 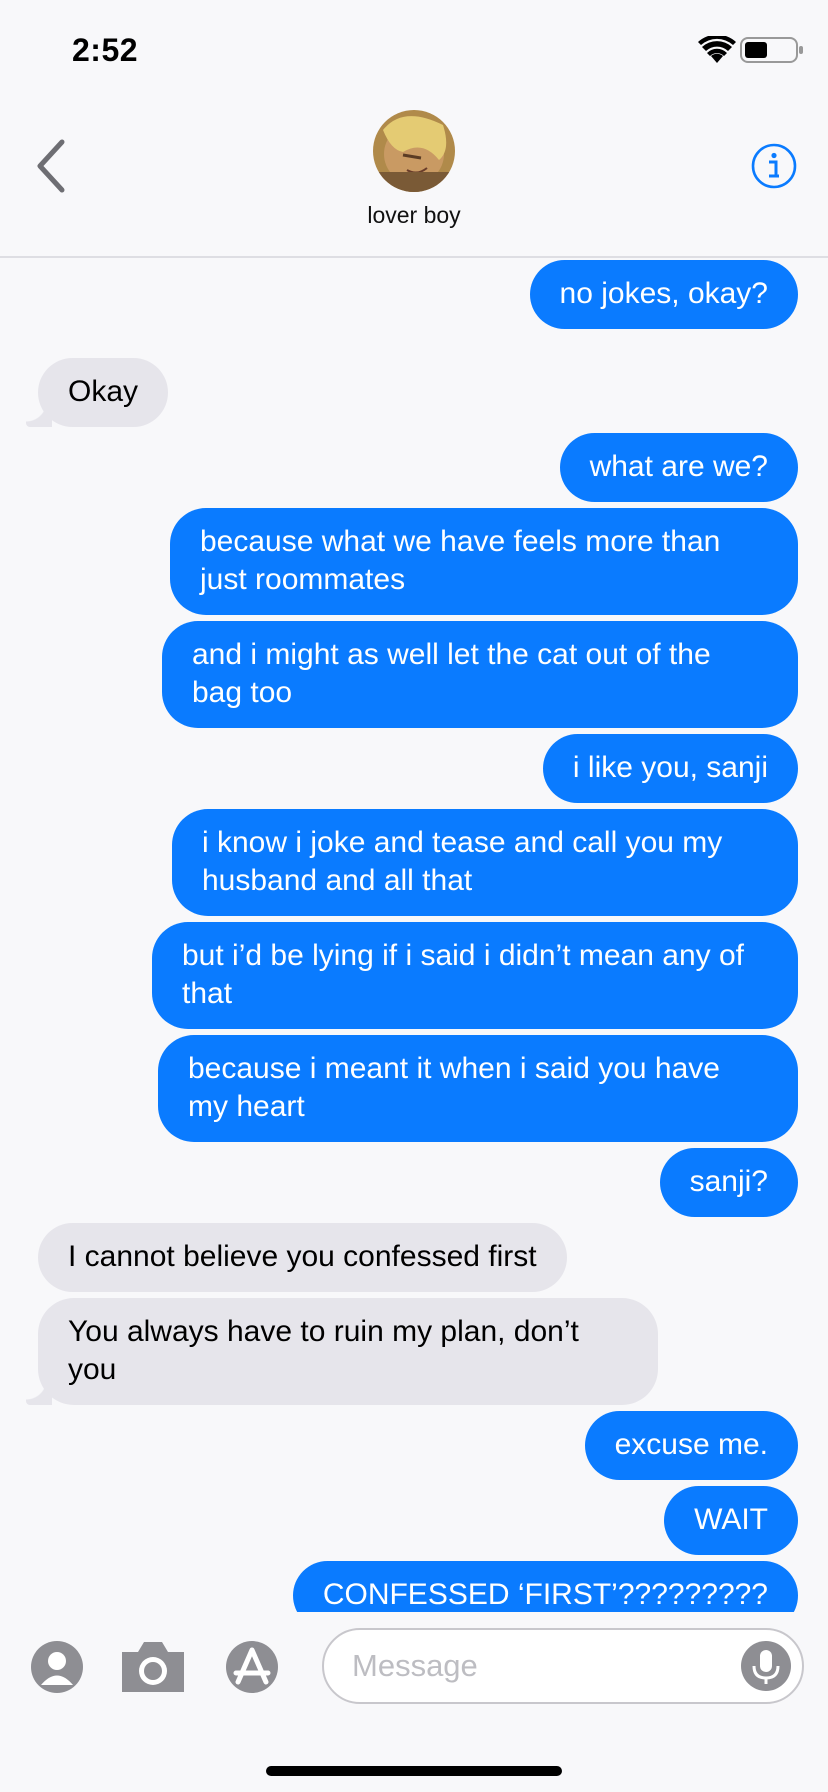 I want to click on message-bubble-outgoing: sanji?, so click(x=728, y=1182).